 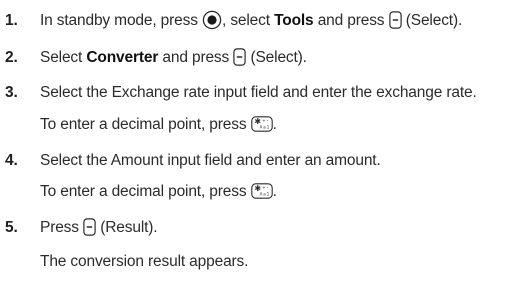 I want to click on step-5-text-a: Press, so click(x=59, y=227).